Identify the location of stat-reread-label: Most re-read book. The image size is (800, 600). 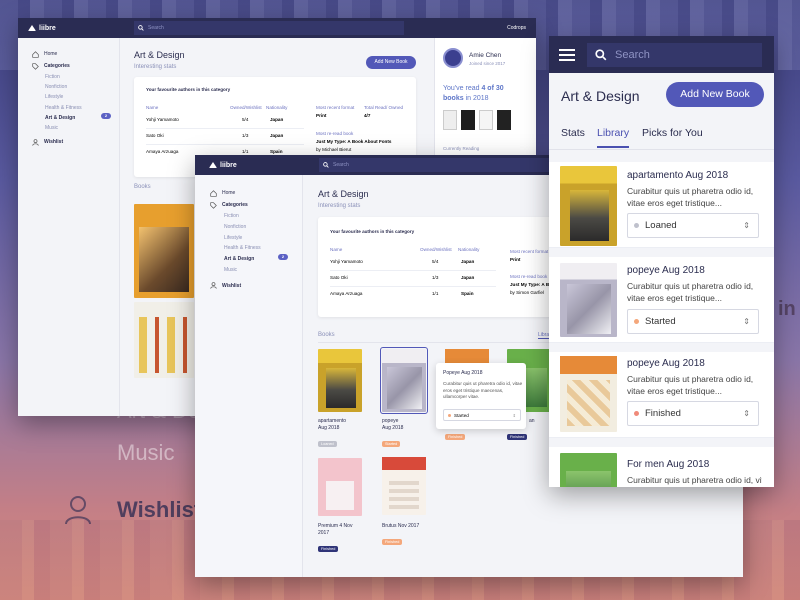
(335, 133).